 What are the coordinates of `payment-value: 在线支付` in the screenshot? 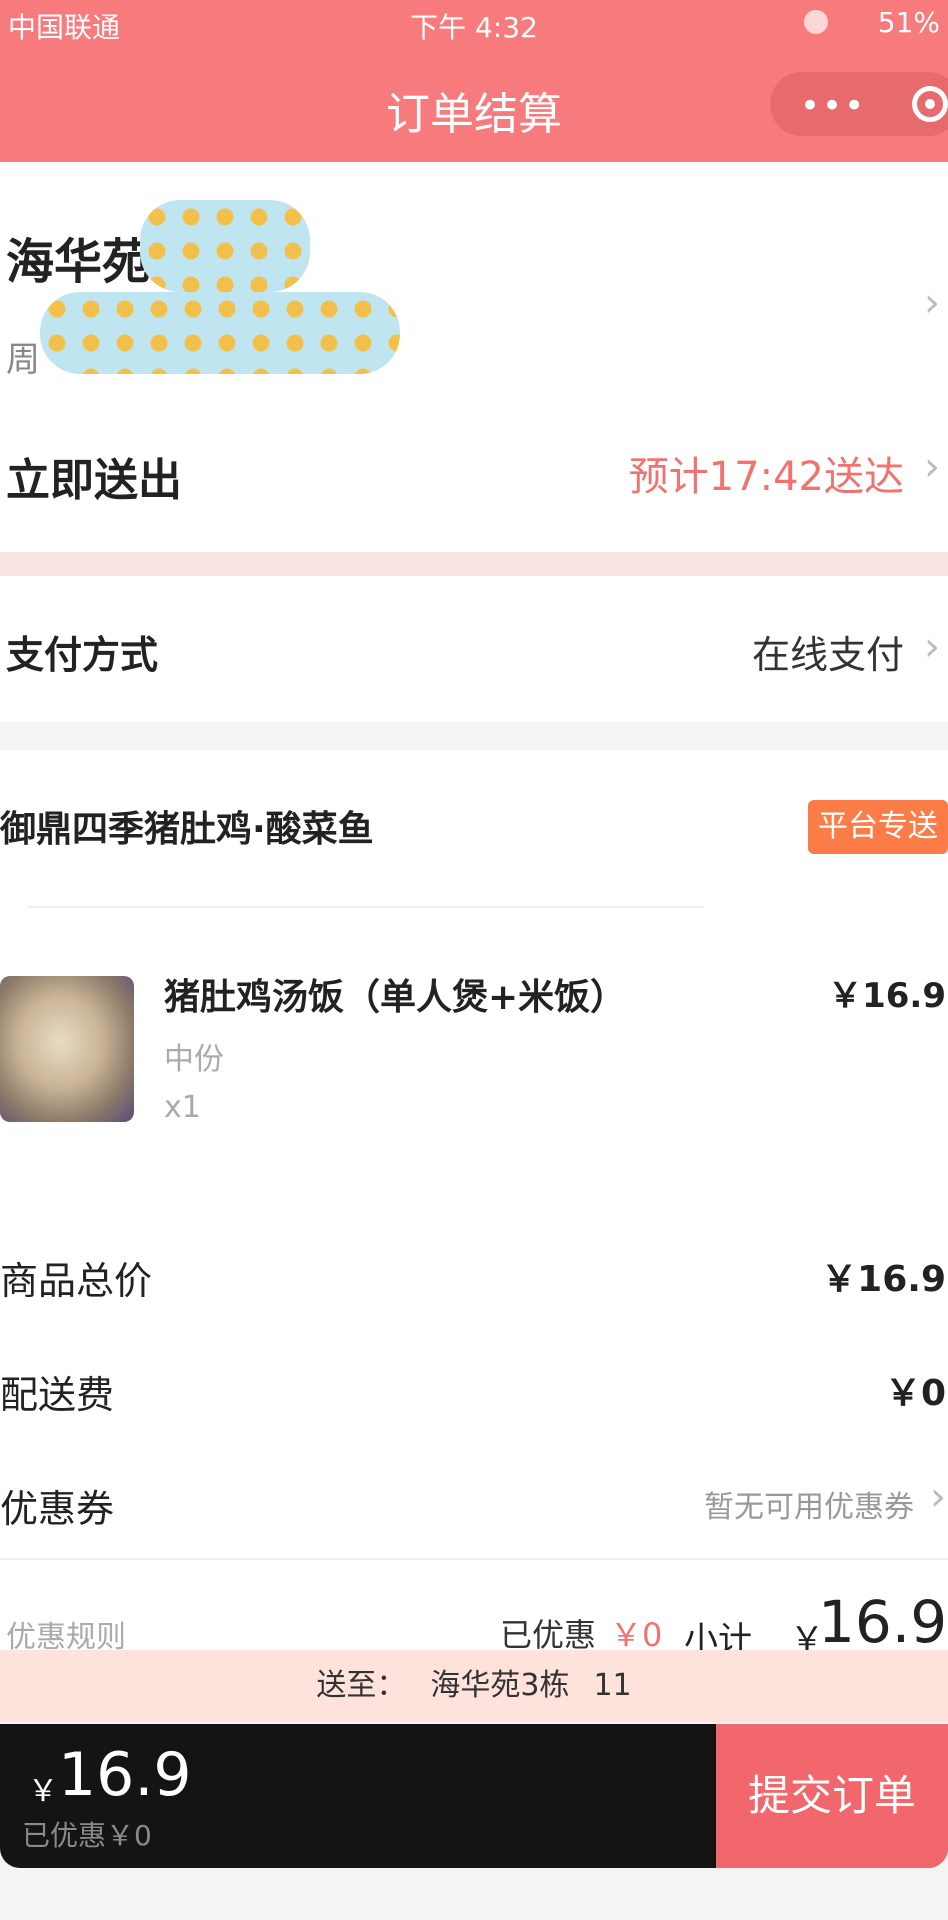 It's located at (827, 655).